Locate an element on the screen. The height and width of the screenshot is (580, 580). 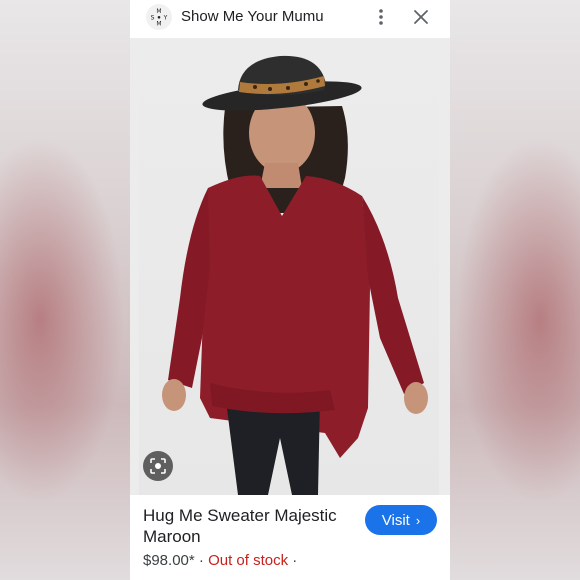
svg-text: Y is located at coordinates (165, 18).